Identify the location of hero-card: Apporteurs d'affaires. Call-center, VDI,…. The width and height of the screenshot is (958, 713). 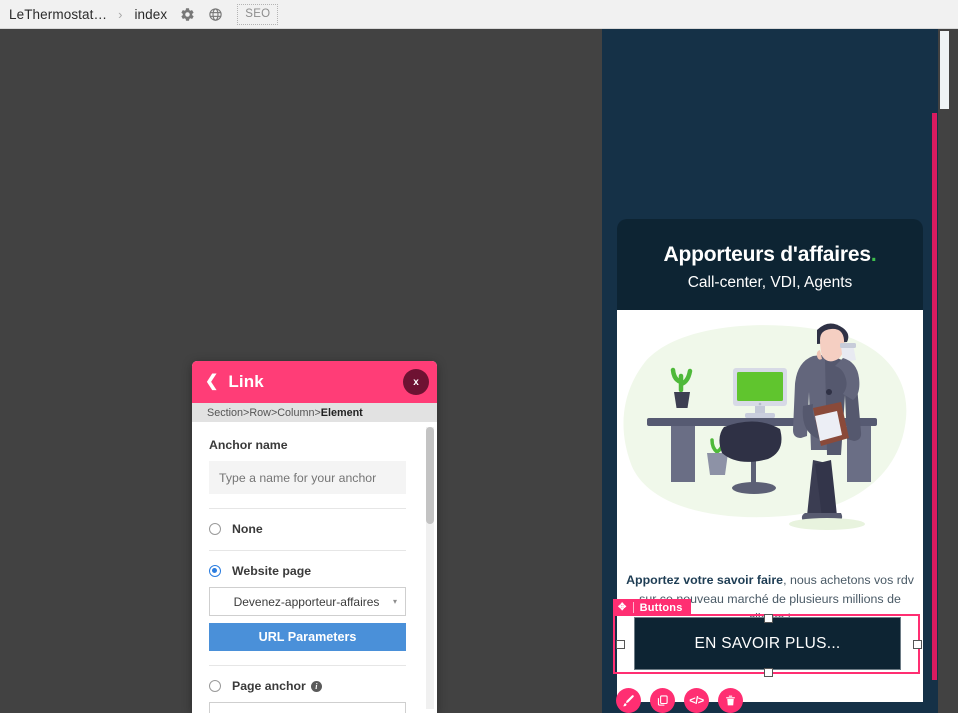
(770, 265).